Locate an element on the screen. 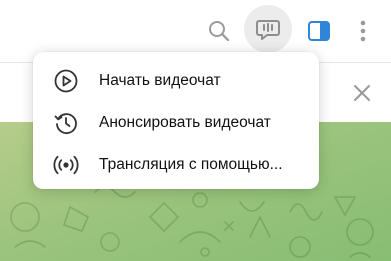  side-panel-button is located at coordinates (319, 31).